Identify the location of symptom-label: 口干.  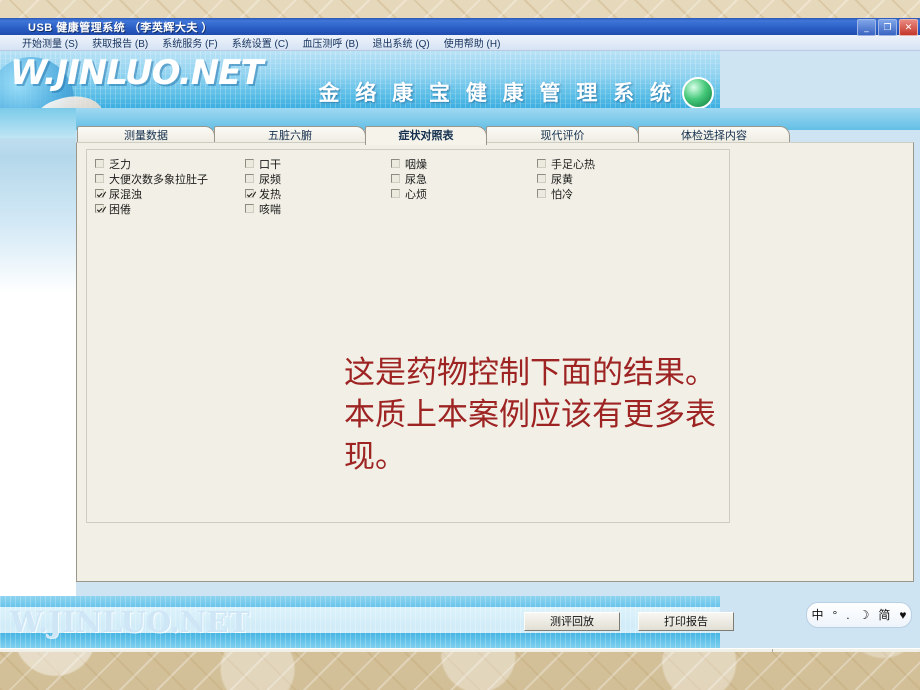
(270, 164).